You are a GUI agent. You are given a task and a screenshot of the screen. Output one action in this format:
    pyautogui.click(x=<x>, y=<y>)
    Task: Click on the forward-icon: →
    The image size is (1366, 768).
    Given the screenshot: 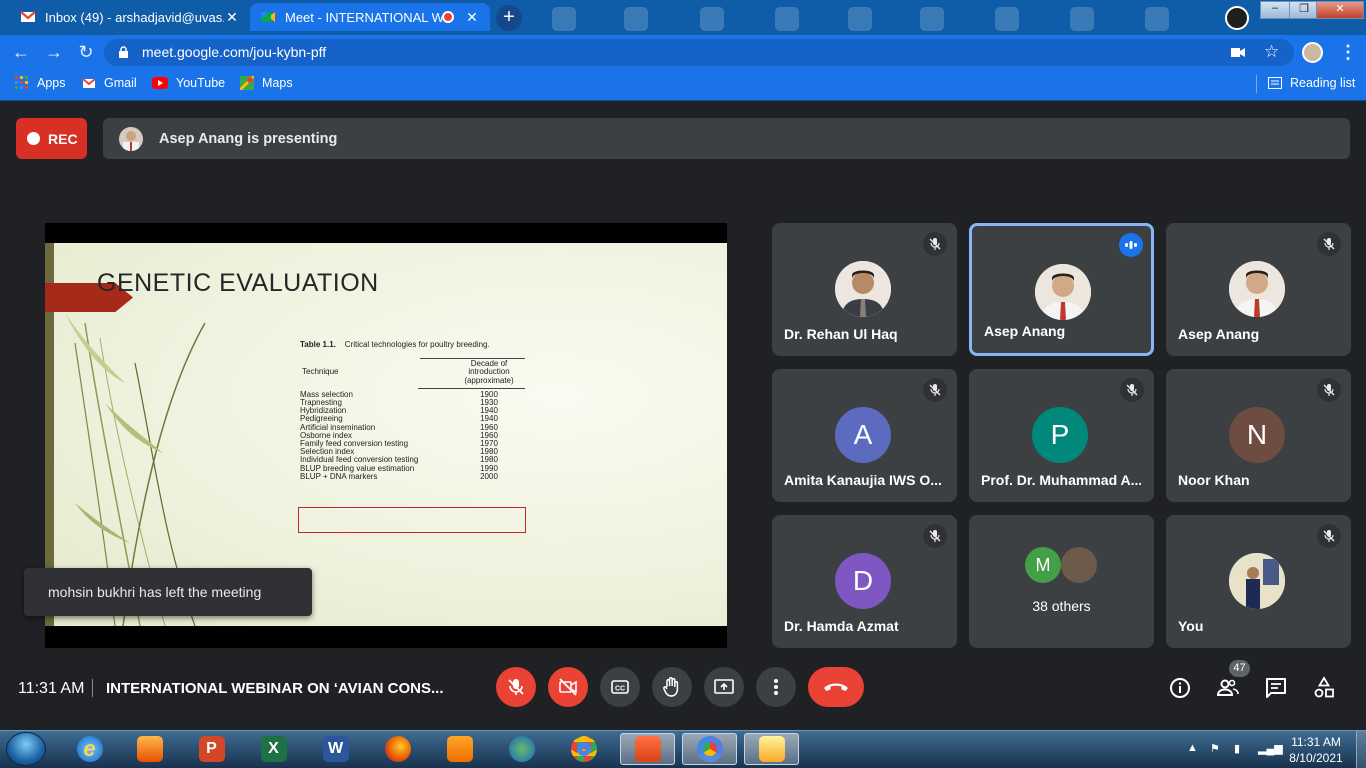 What is the action you would take?
    pyautogui.click(x=54, y=52)
    